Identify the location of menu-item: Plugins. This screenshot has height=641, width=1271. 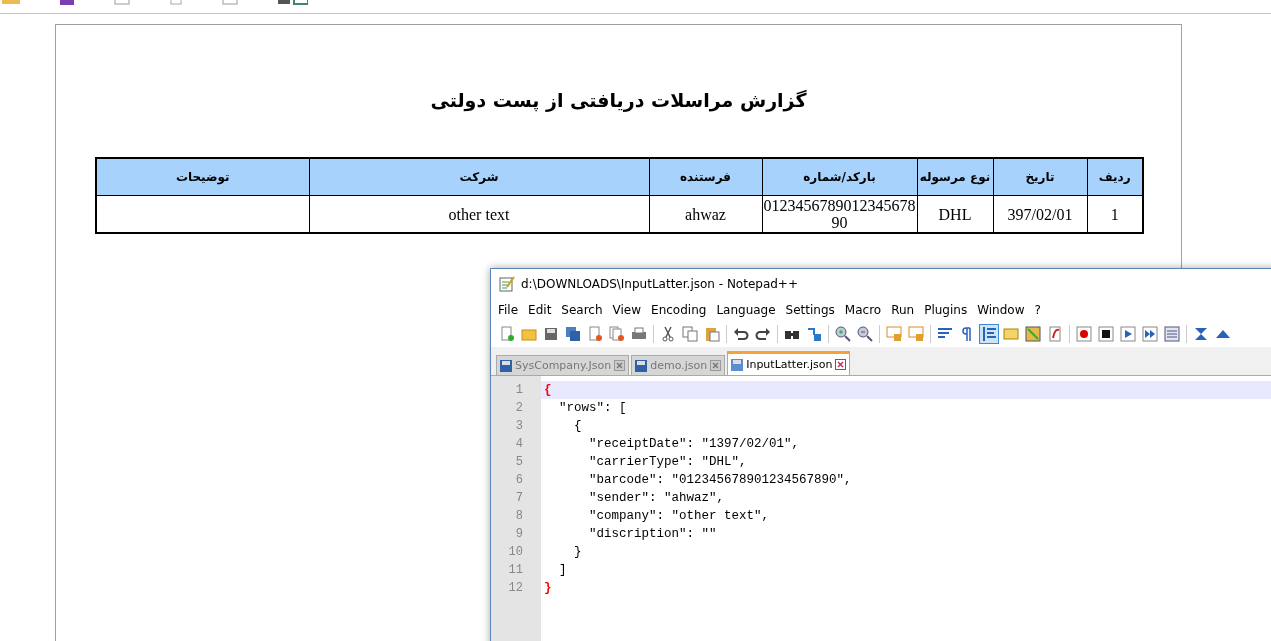
(946, 310).